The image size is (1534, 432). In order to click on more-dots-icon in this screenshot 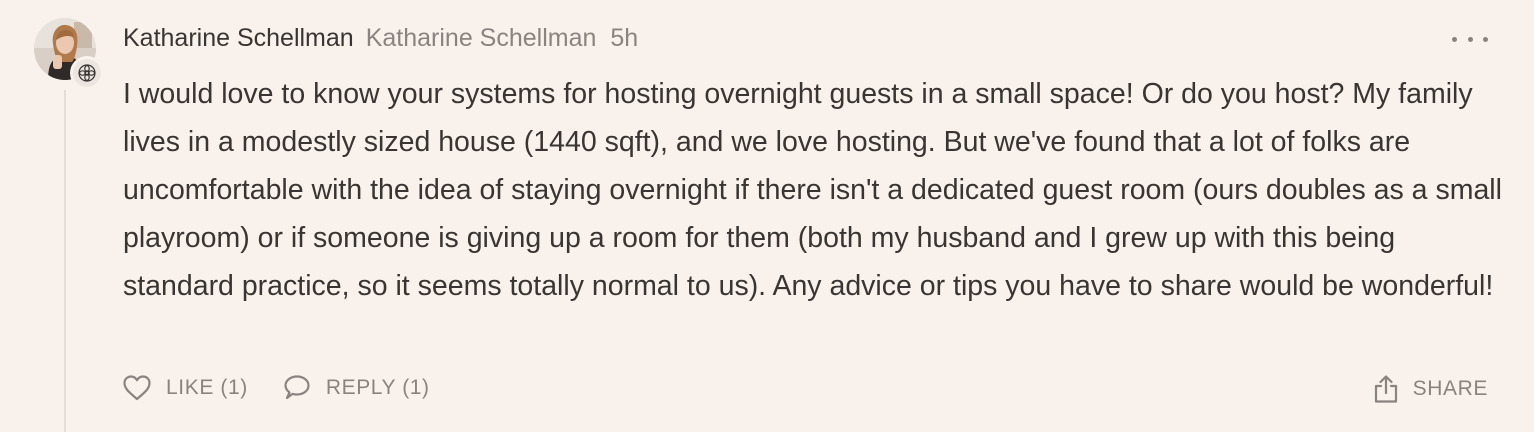, I will do `click(1454, 39)`.